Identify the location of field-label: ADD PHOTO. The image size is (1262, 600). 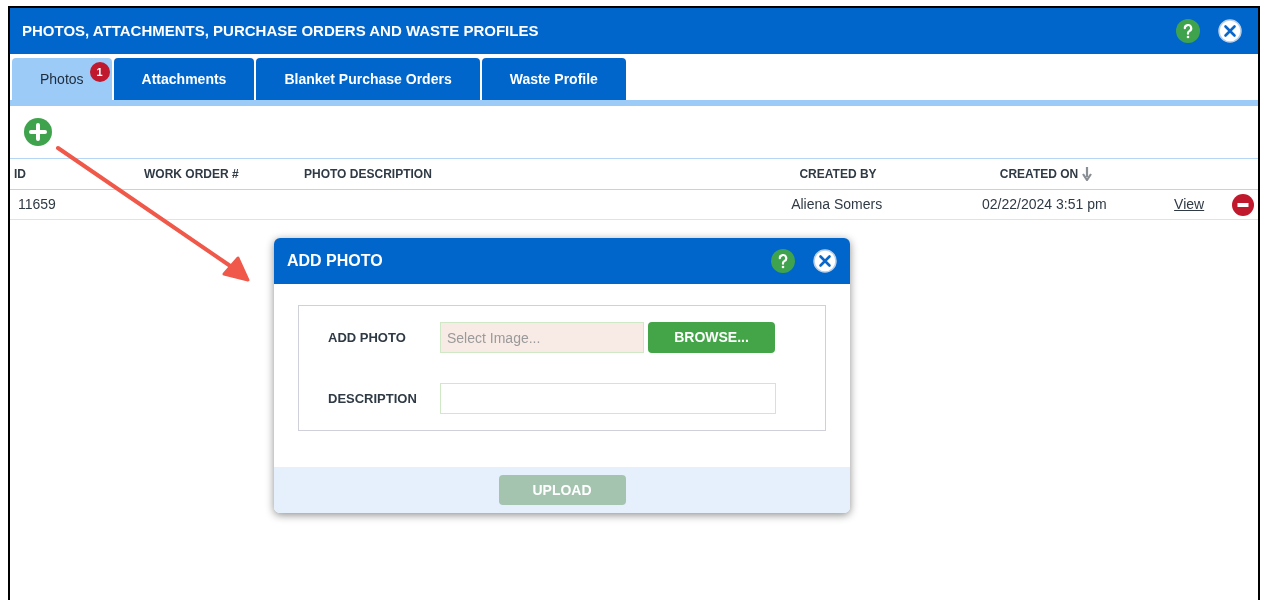
(367, 337).